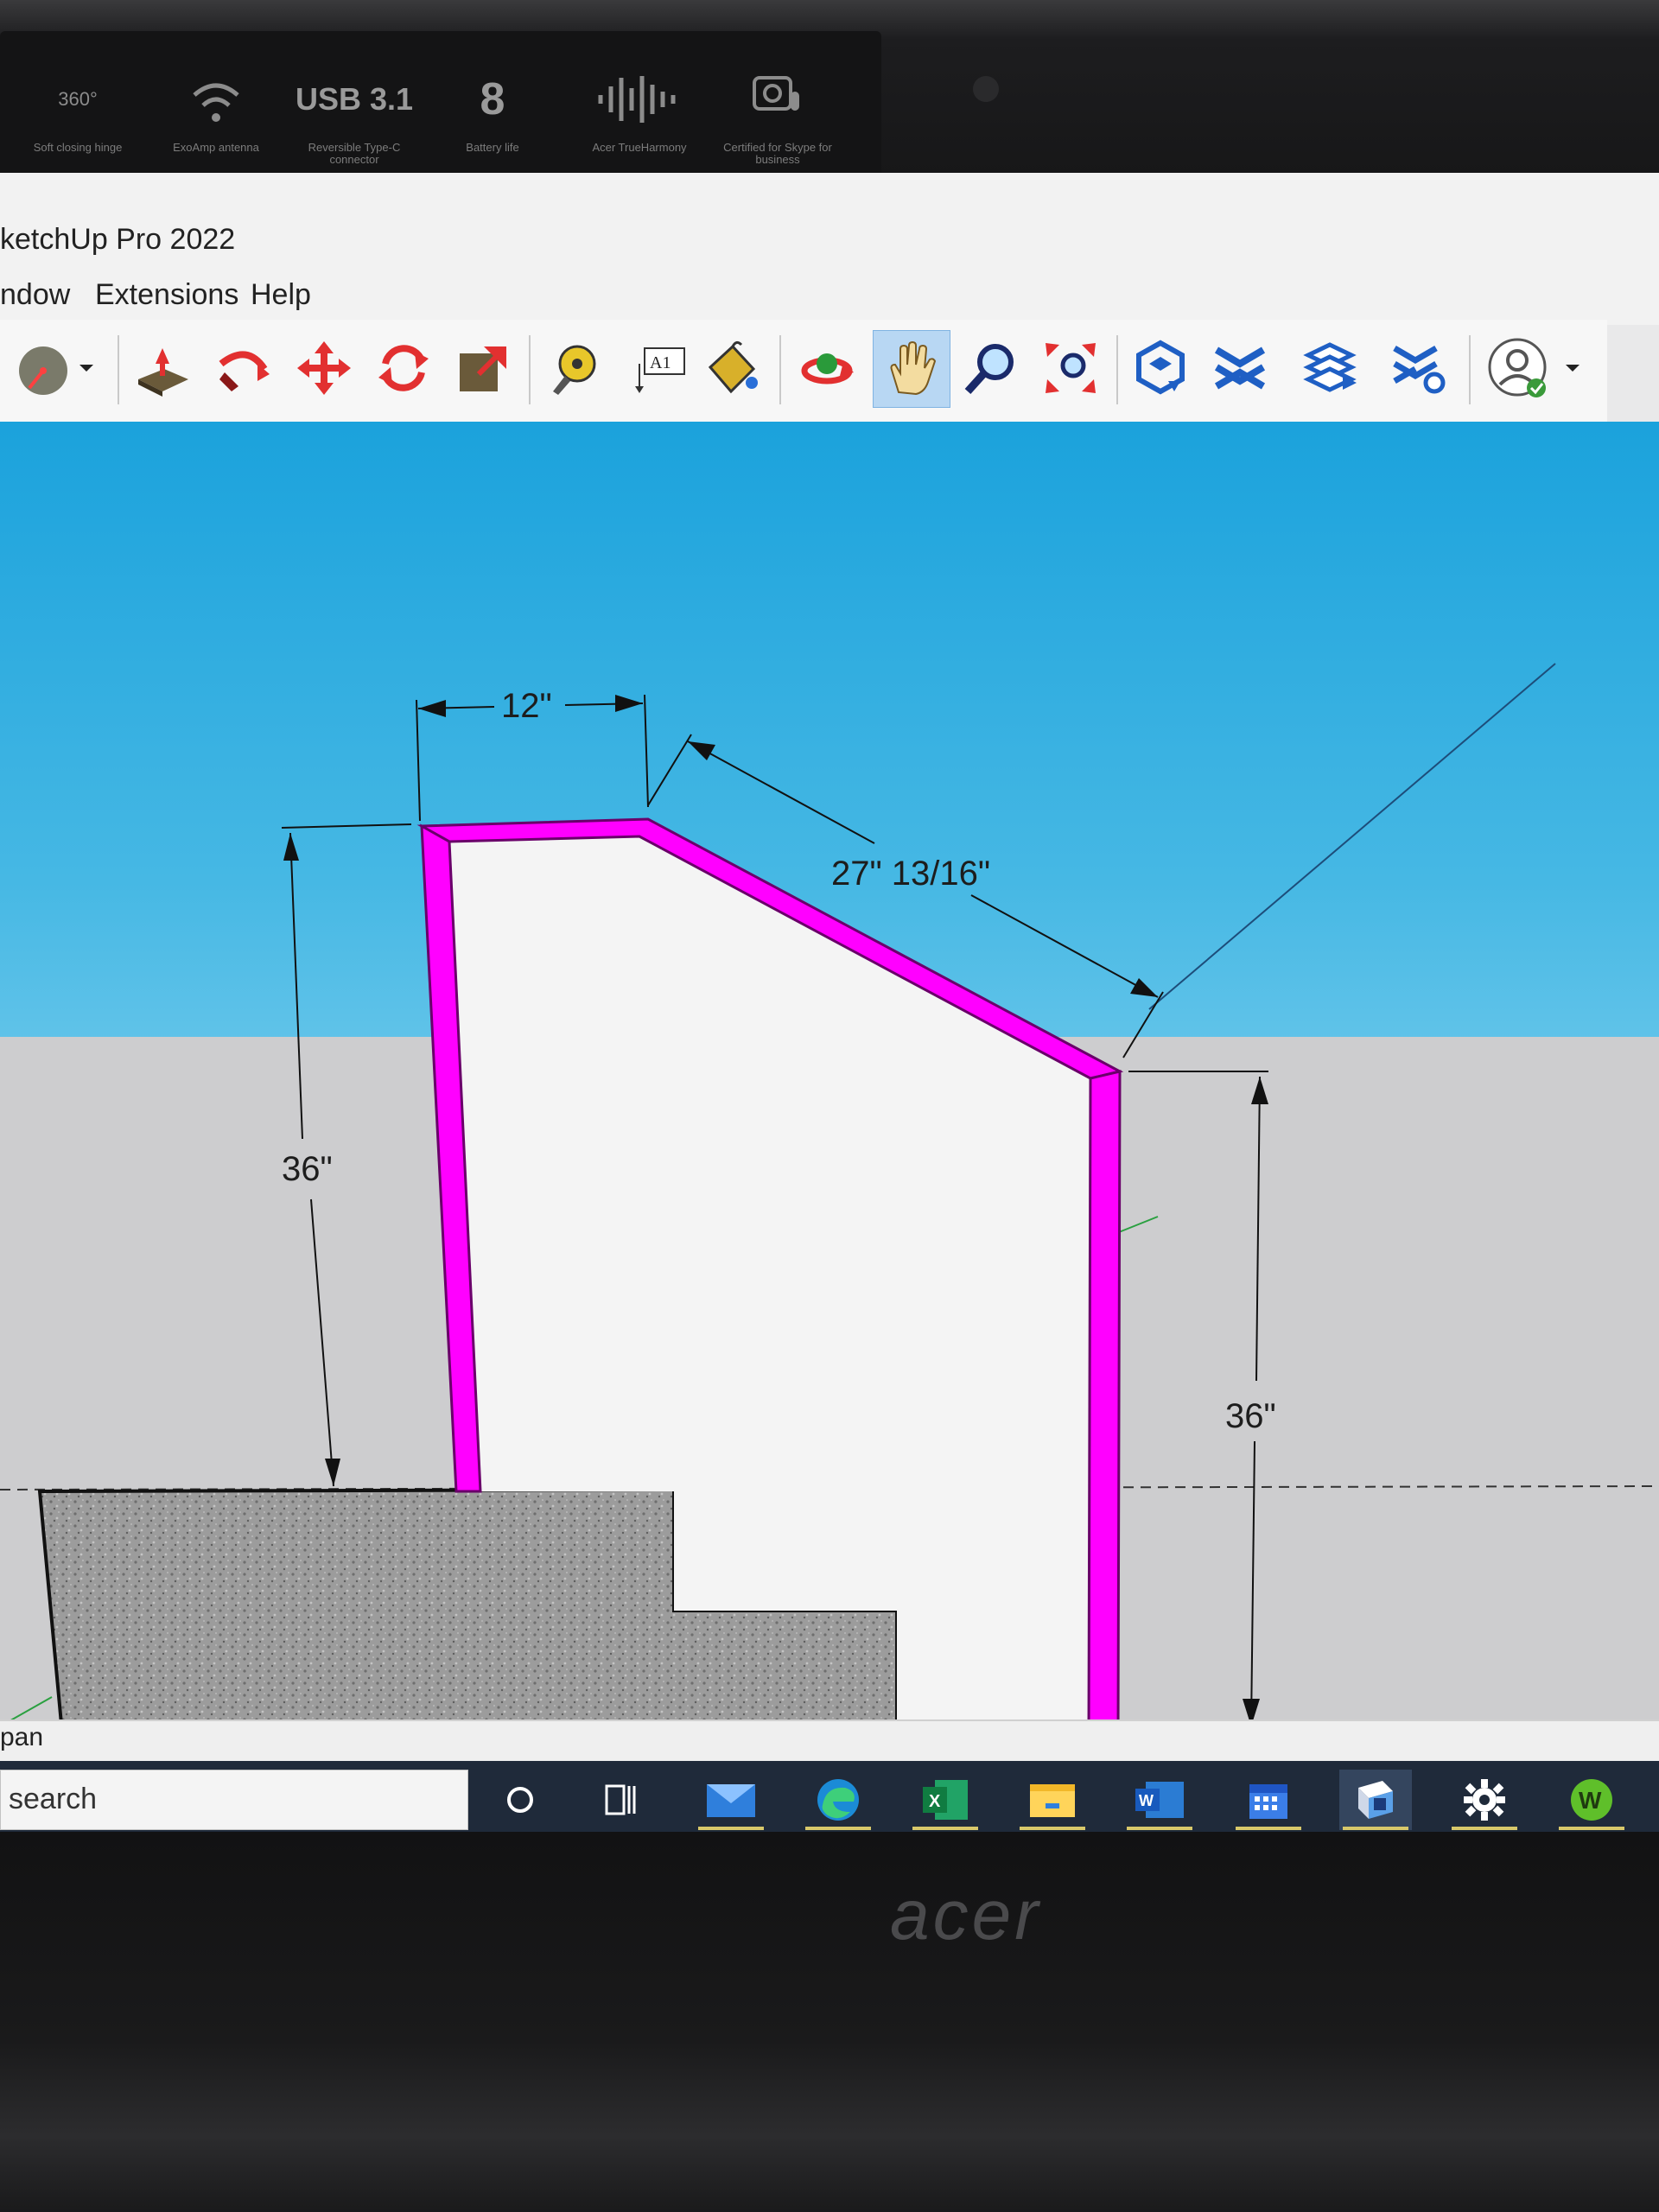  I want to click on settings-button, so click(1484, 1800).